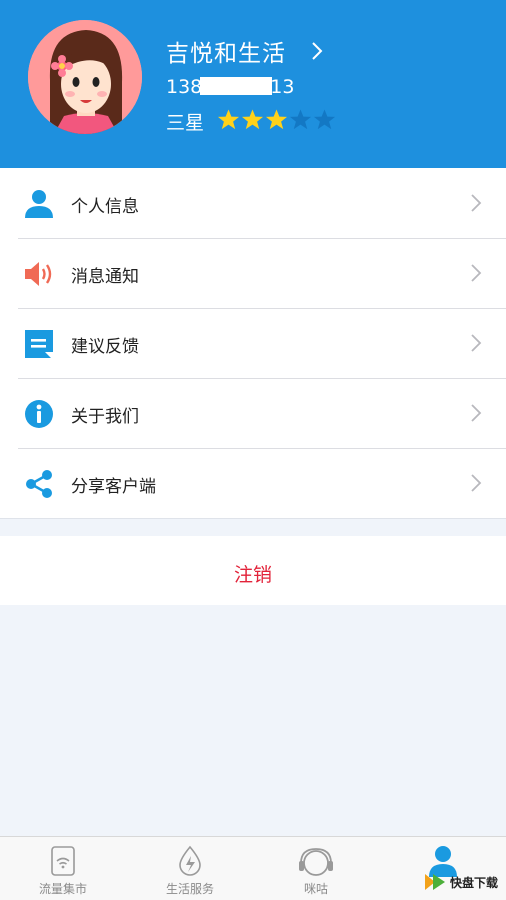 This screenshot has height=900, width=506. Describe the element at coordinates (473, 882) in the screenshot. I see `watermark-title: 快盘下载` at that location.